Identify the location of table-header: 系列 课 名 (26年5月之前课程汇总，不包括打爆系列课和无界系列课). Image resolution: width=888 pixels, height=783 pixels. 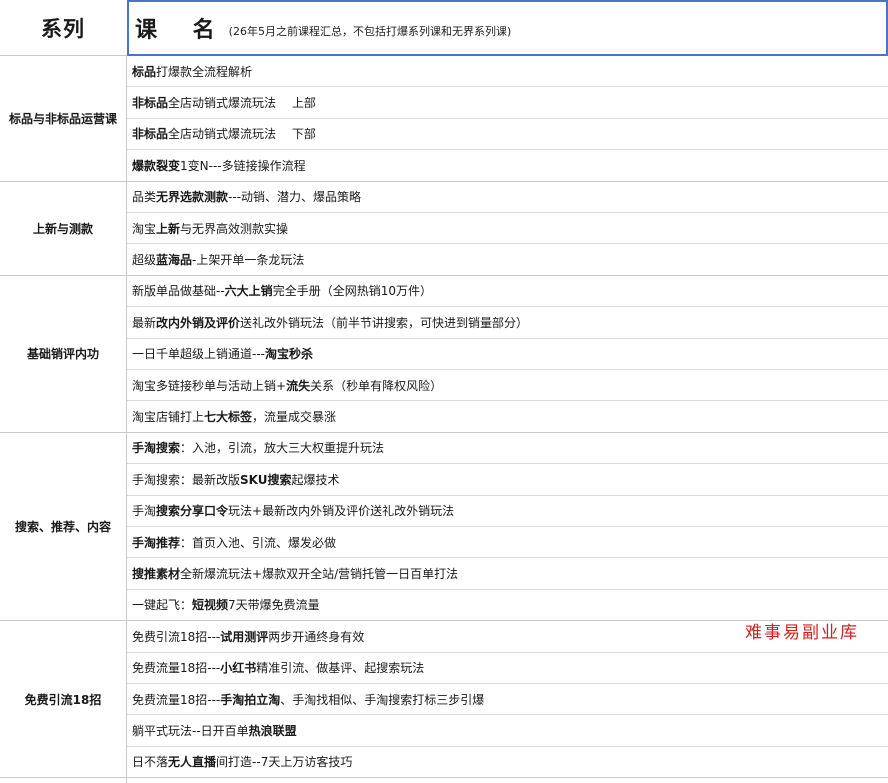
(444, 28).